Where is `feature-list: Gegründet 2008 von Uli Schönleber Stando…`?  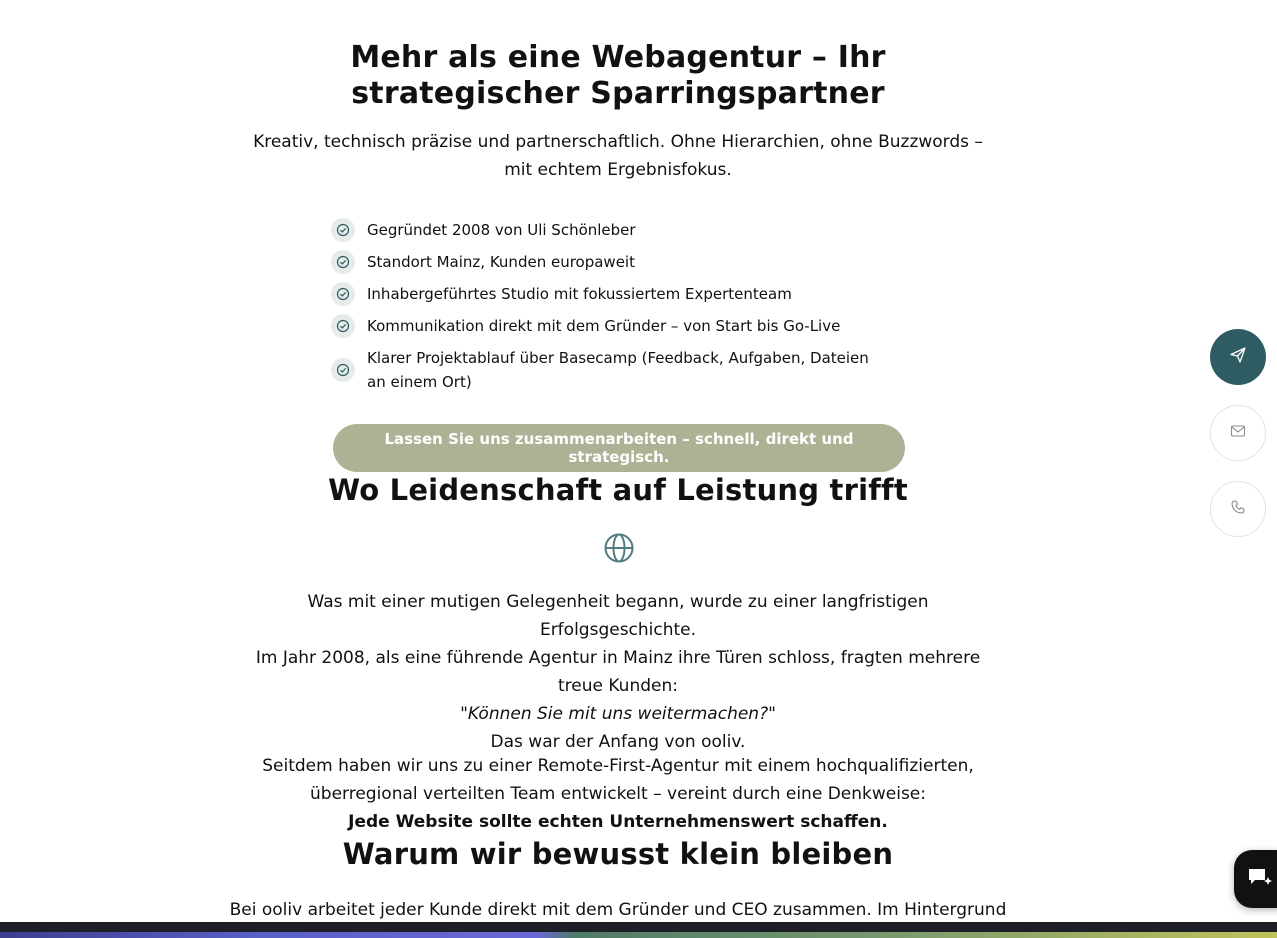 feature-list: Gegründet 2008 von Uli Schönleber Stando… is located at coordinates (611, 306).